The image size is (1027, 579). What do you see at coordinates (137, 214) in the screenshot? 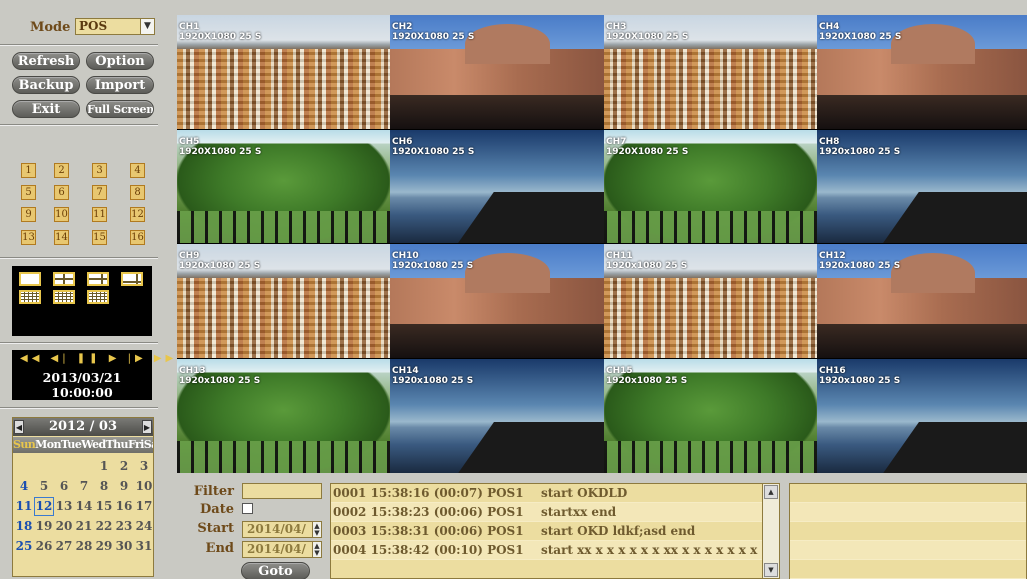
I see `channel-12-button: 12` at bounding box center [137, 214].